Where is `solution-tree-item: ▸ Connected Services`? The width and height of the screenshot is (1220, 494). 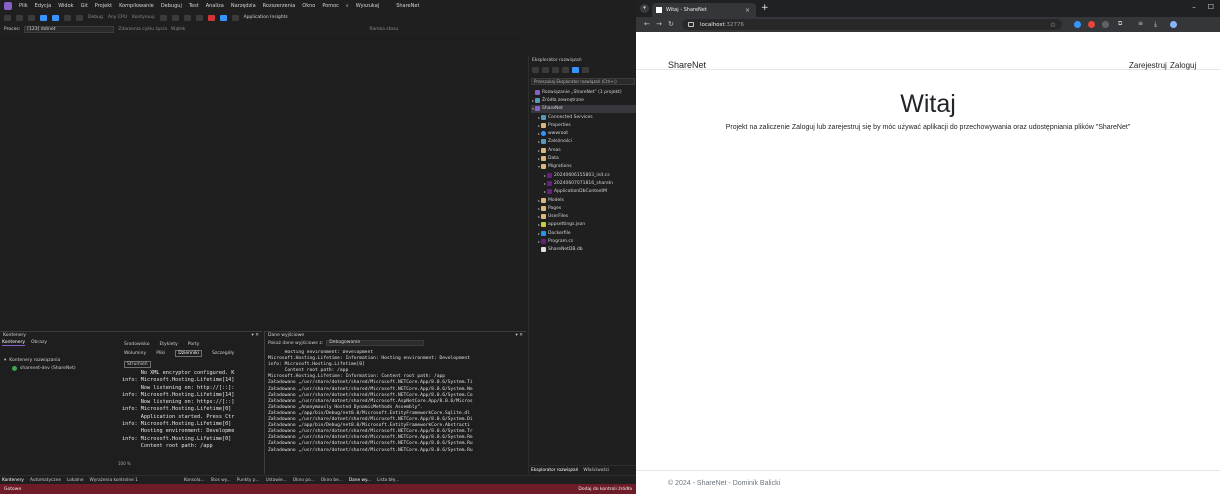 solution-tree-item: ▸ Connected Services is located at coordinates (583, 117).